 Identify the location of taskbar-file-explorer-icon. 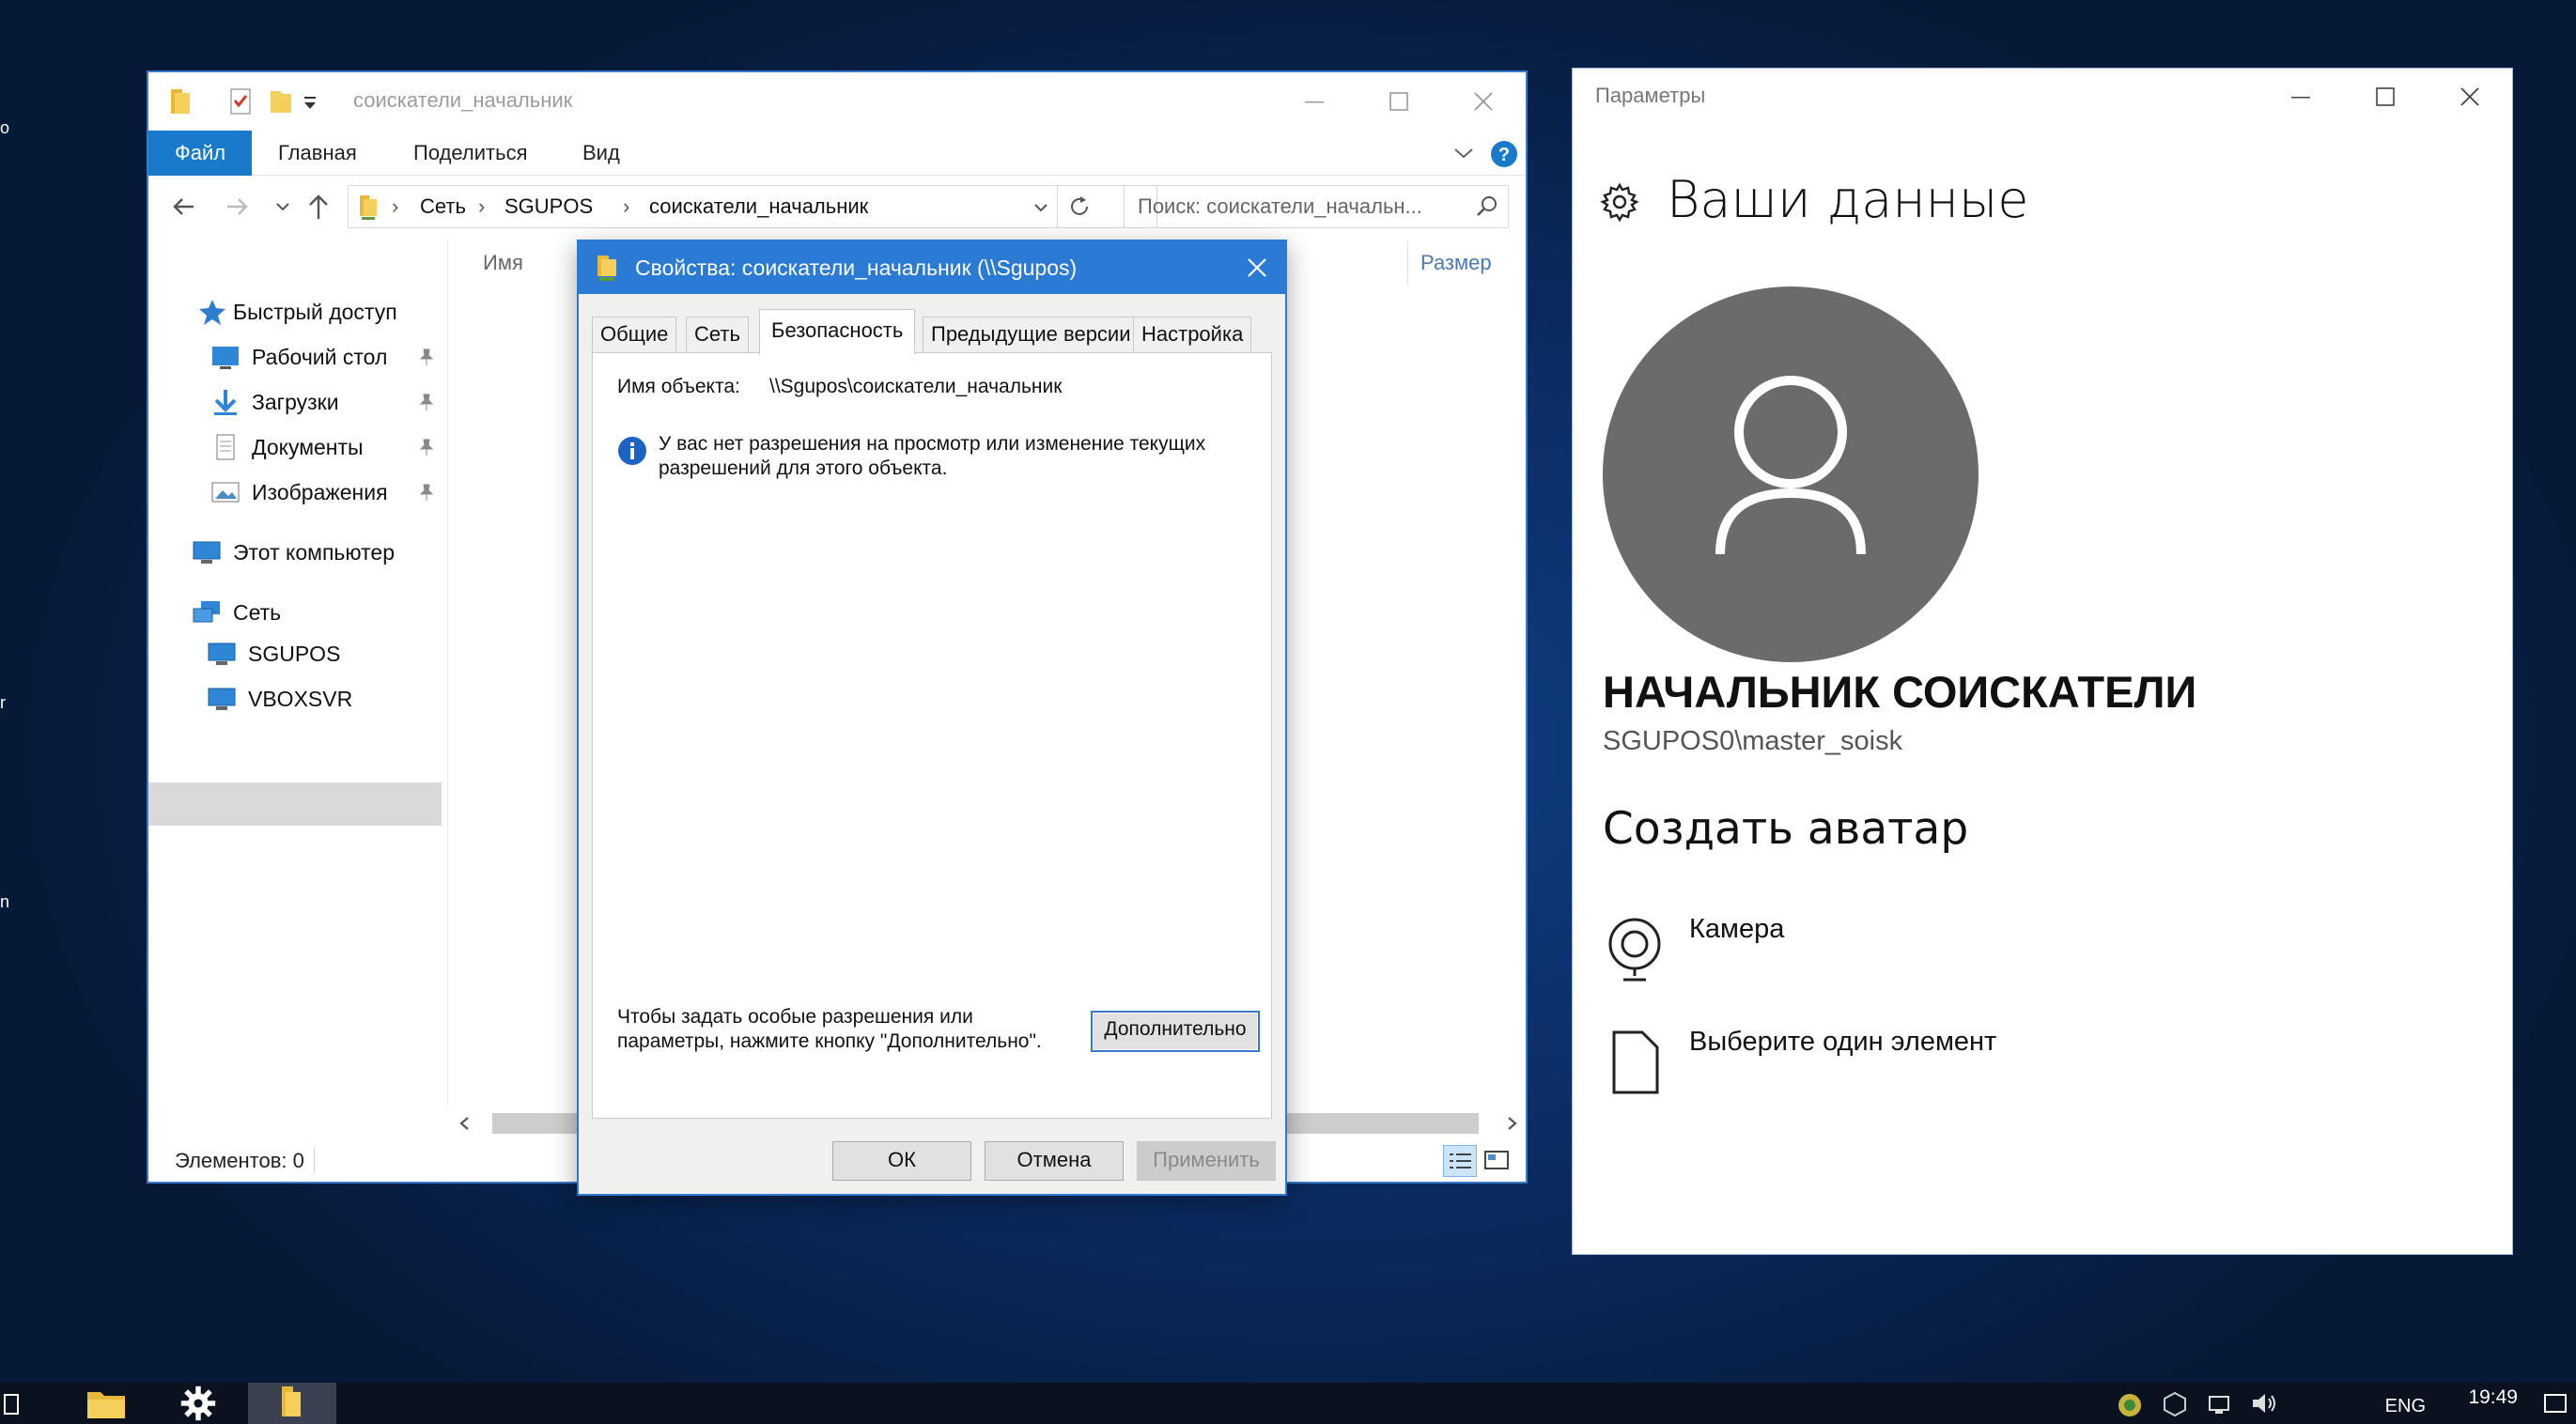
(106, 1404).